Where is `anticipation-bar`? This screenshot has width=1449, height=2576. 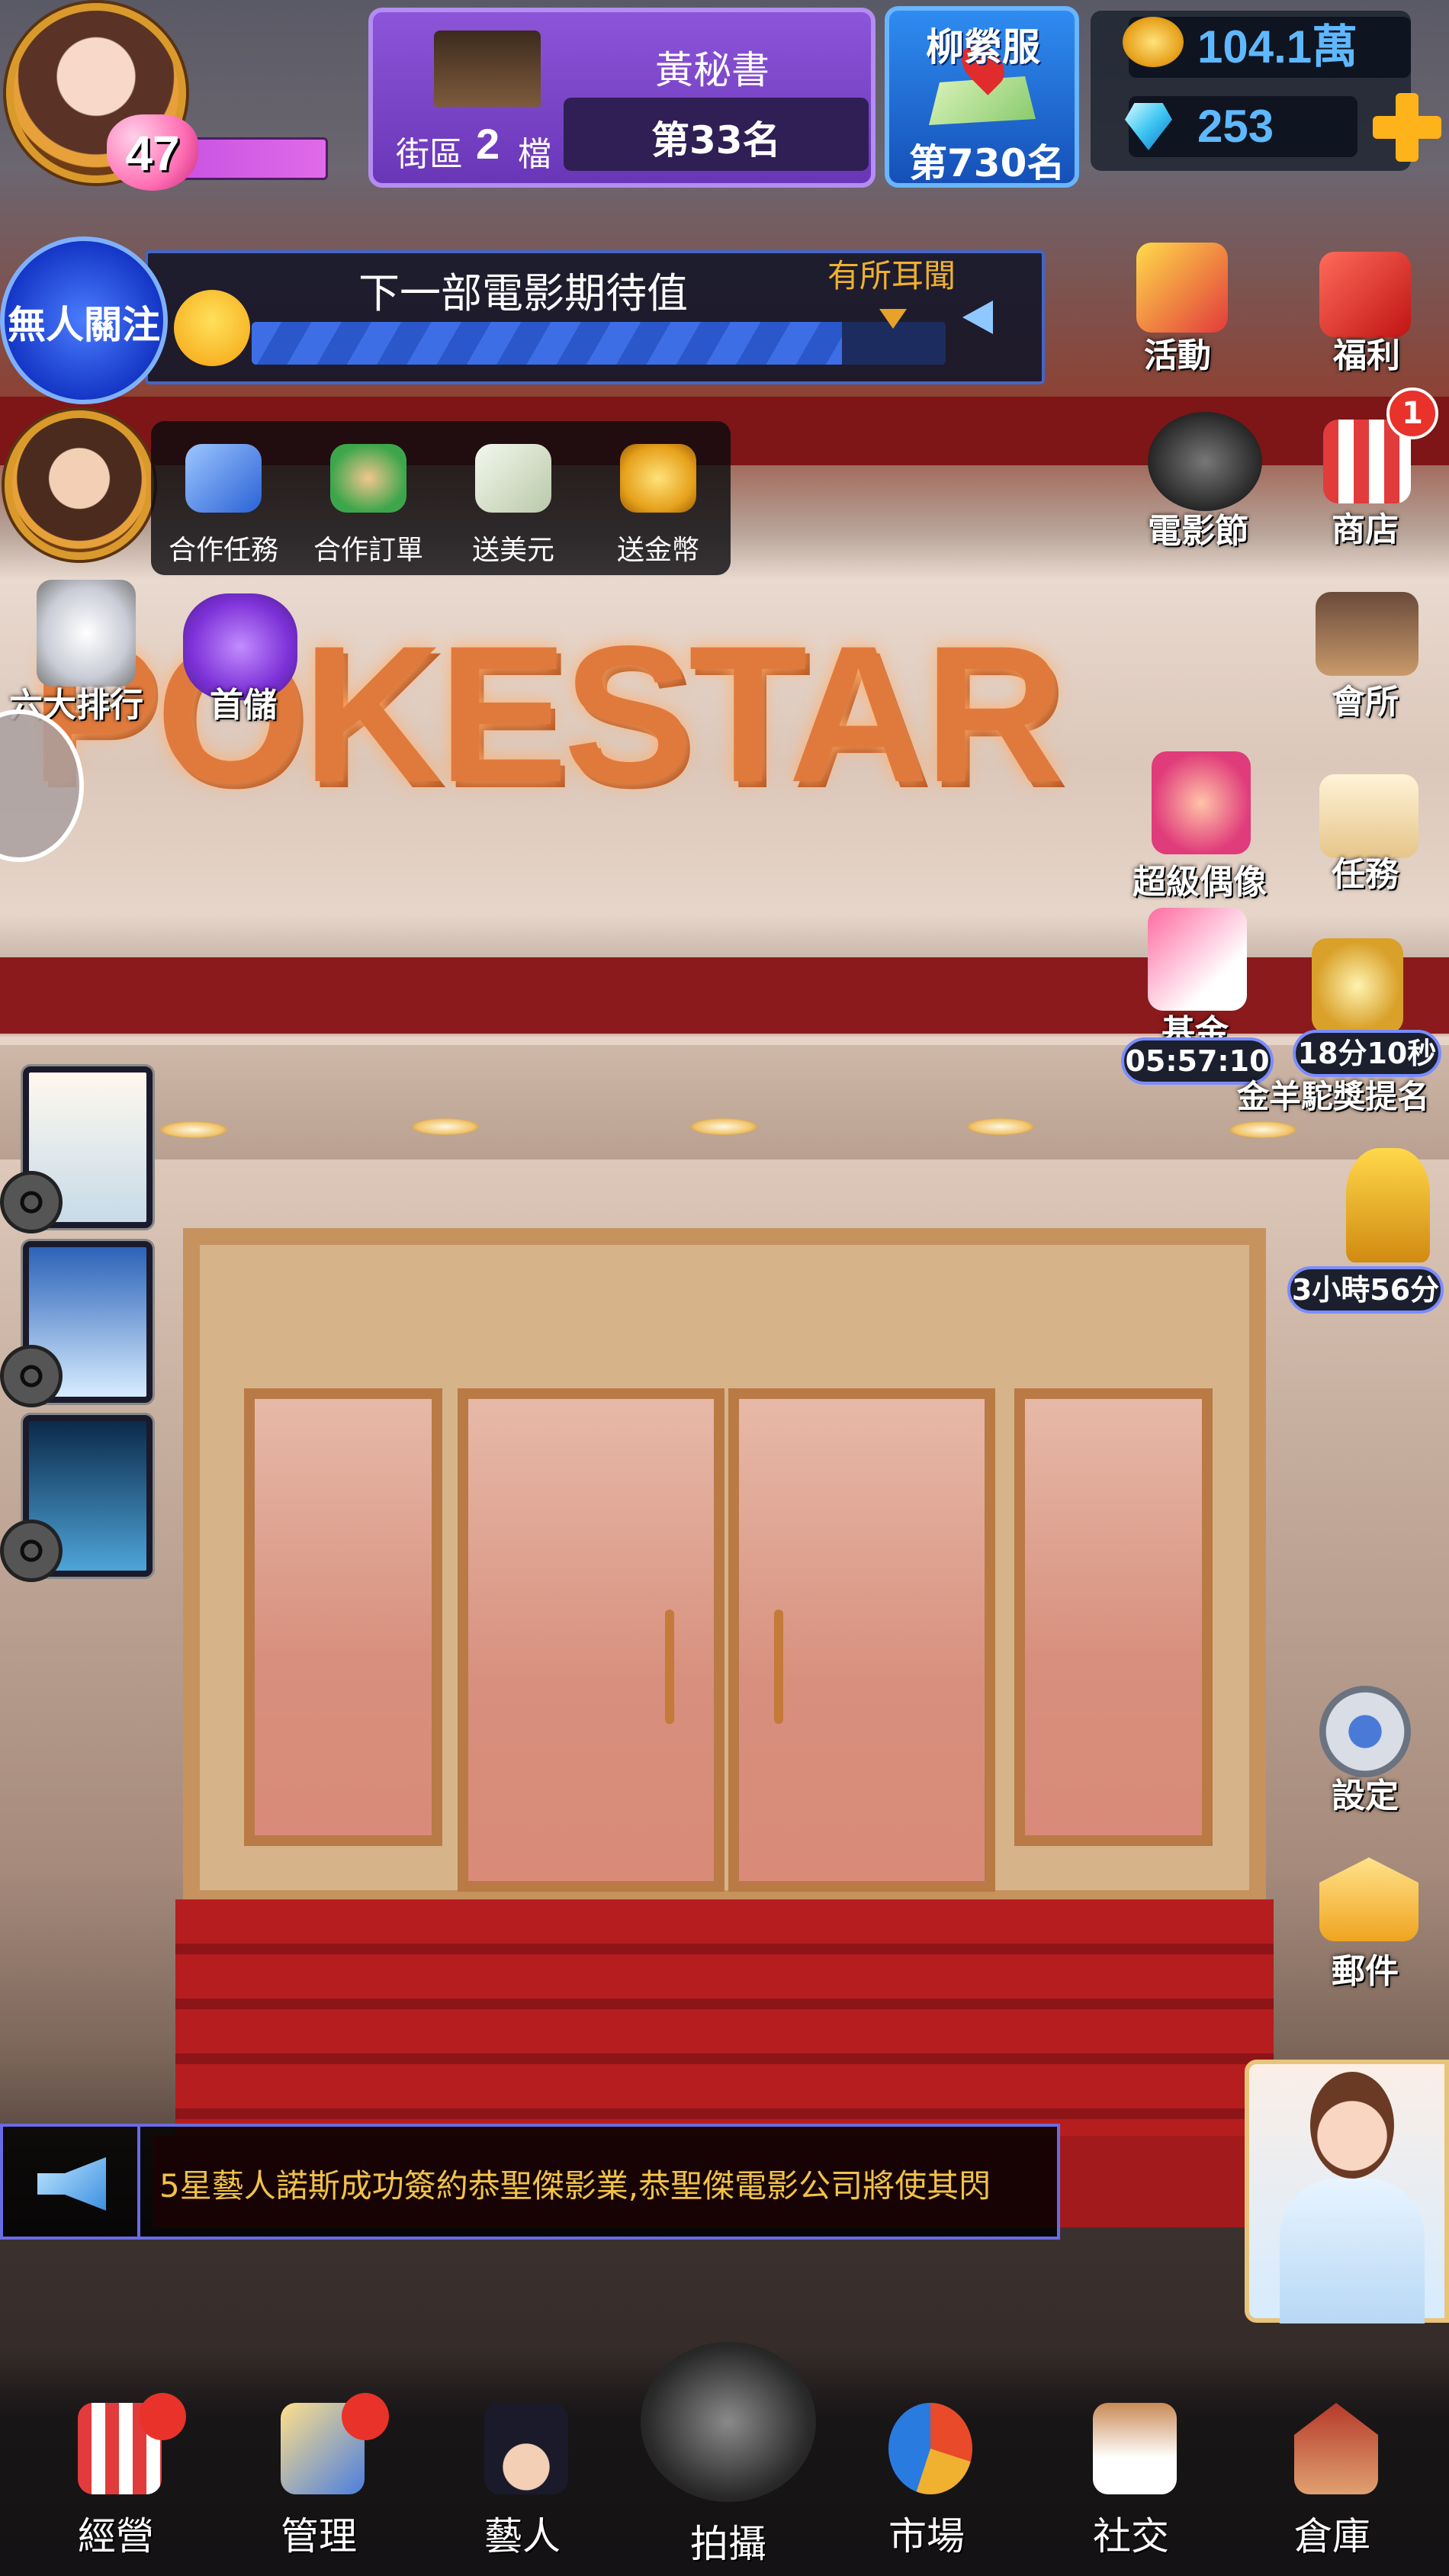
anticipation-bar is located at coordinates (599, 343).